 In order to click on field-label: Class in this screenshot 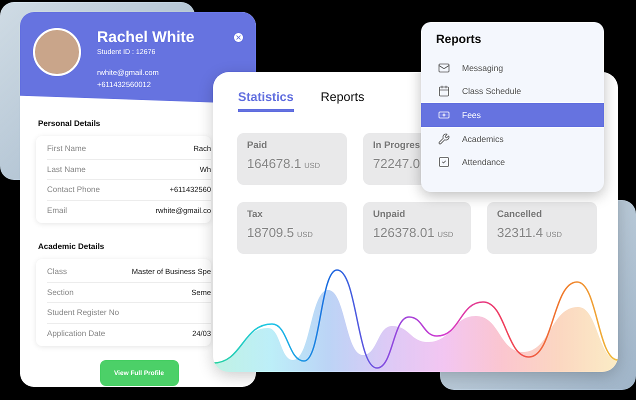, I will do `click(57, 271)`.